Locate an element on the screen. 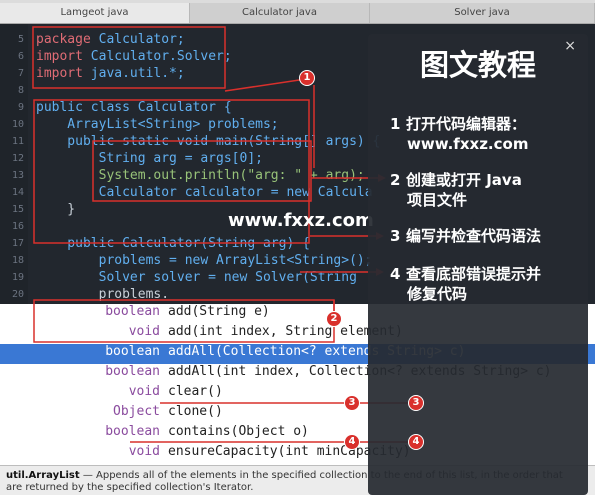 This screenshot has height=495, width=595. step-badge-4-end: 4 is located at coordinates (416, 442).